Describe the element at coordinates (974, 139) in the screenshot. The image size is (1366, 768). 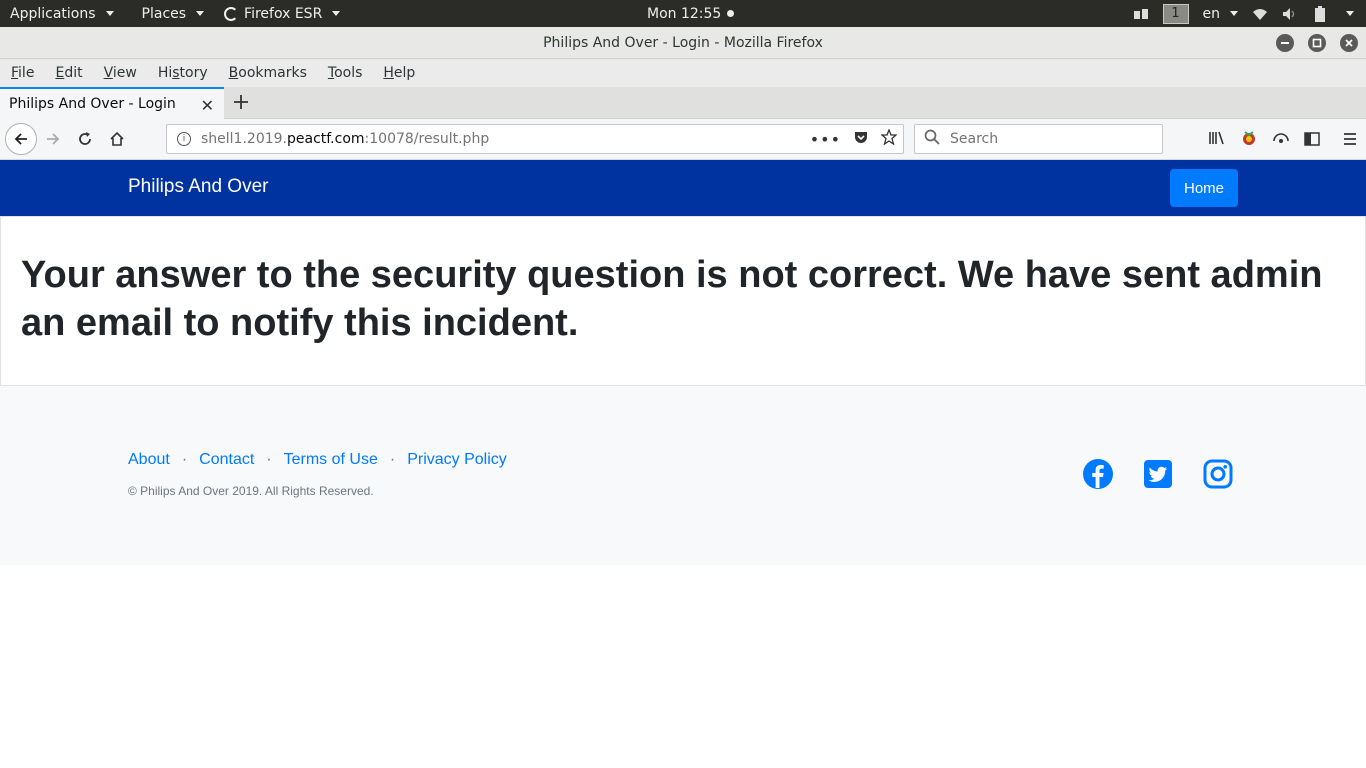
I see `search-placeholder: Search` at that location.